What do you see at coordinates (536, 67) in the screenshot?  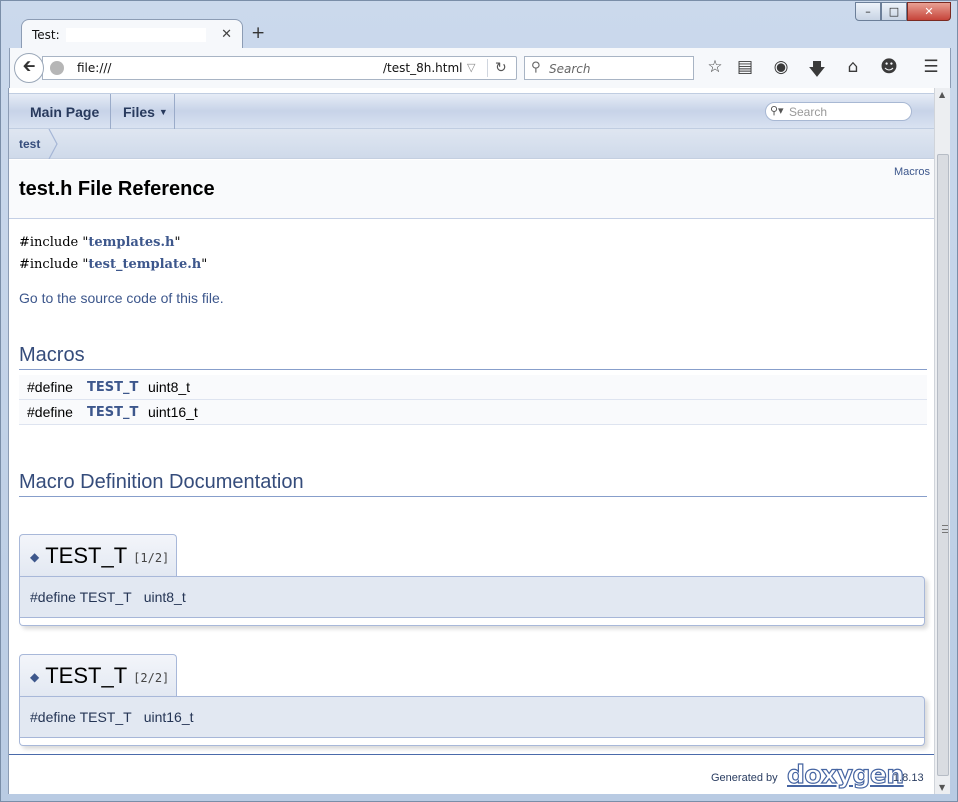 I see `search-icon: ⚲` at bounding box center [536, 67].